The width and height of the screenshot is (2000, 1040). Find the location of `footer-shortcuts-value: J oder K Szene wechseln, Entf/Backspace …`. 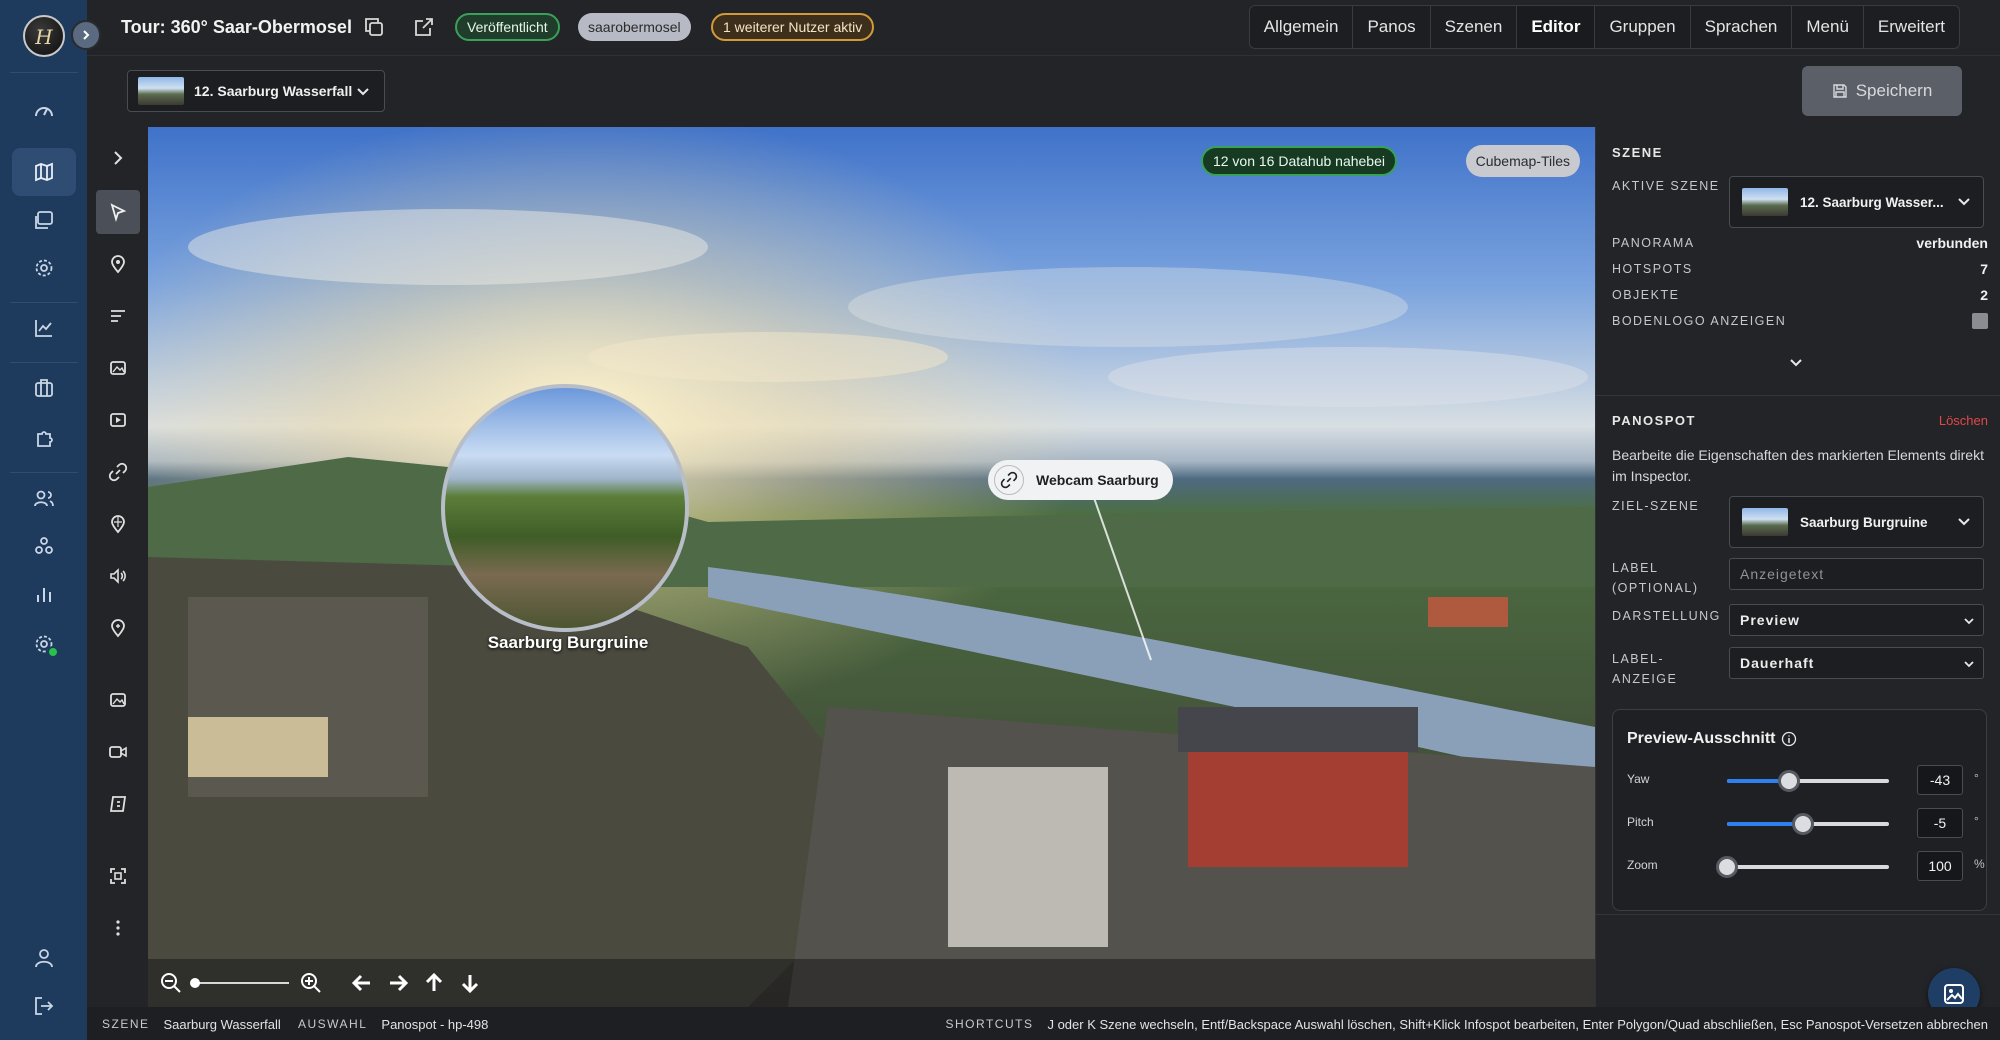

footer-shortcuts-value: J oder K Szene wechseln, Entf/Backspace … is located at coordinates (1517, 1024).